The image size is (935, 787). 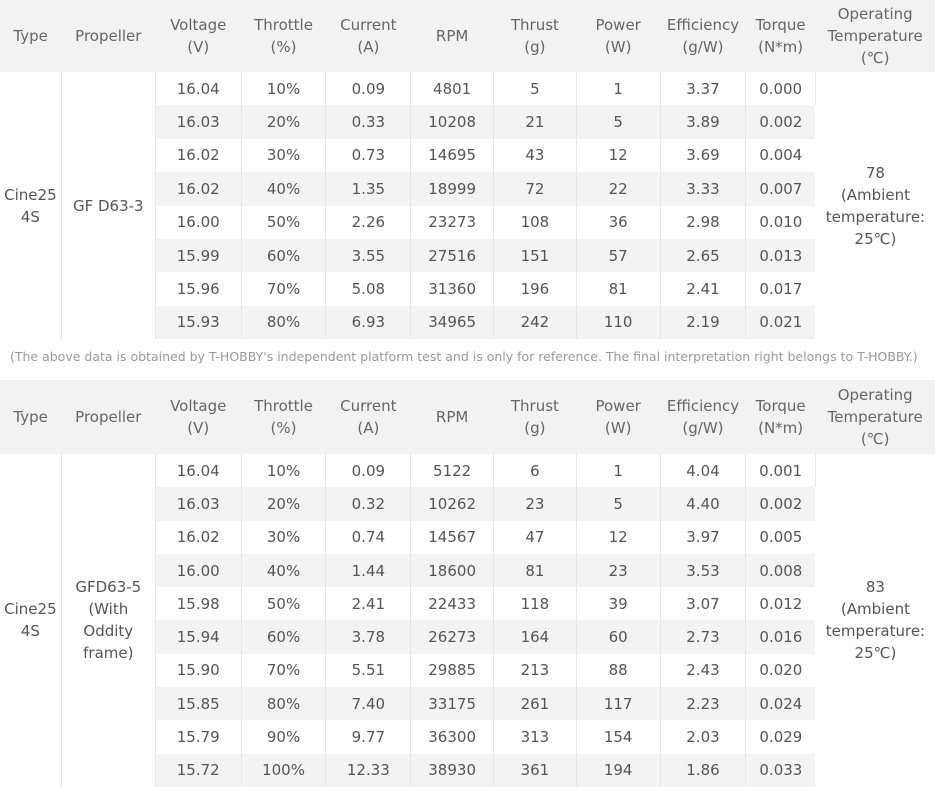 What do you see at coordinates (703, 471) in the screenshot?
I see `efficiency-cell: 4.04` at bounding box center [703, 471].